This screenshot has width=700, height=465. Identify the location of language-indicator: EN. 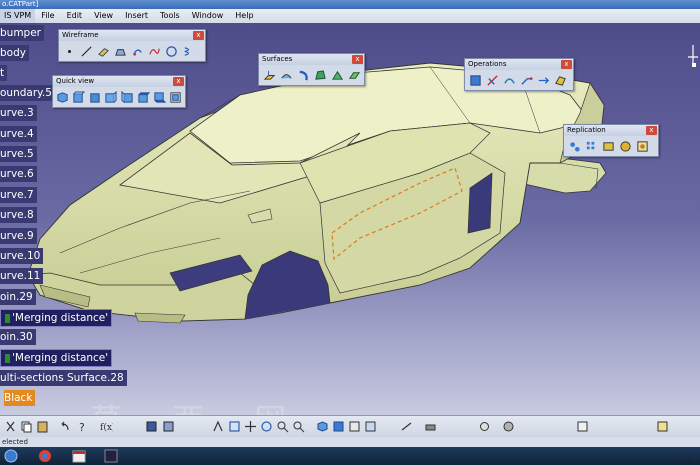
(688, 460).